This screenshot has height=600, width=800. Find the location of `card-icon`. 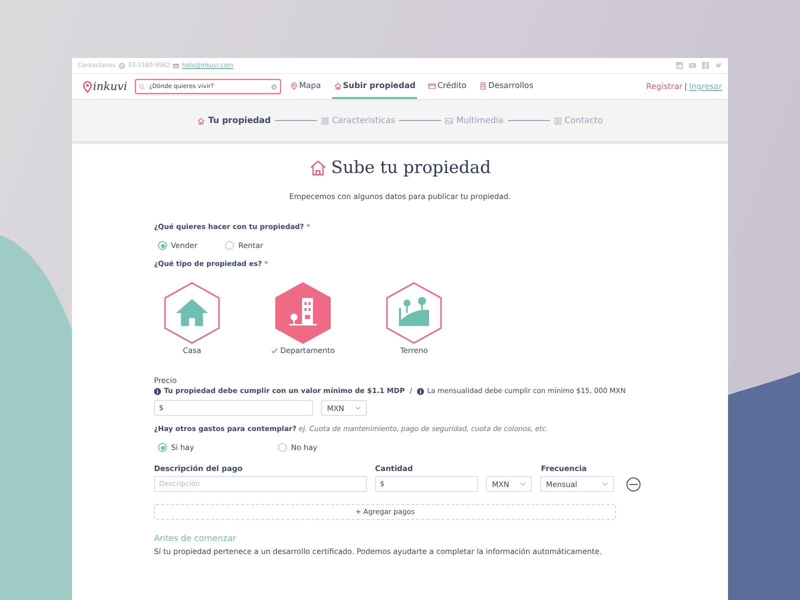

card-icon is located at coordinates (432, 86).